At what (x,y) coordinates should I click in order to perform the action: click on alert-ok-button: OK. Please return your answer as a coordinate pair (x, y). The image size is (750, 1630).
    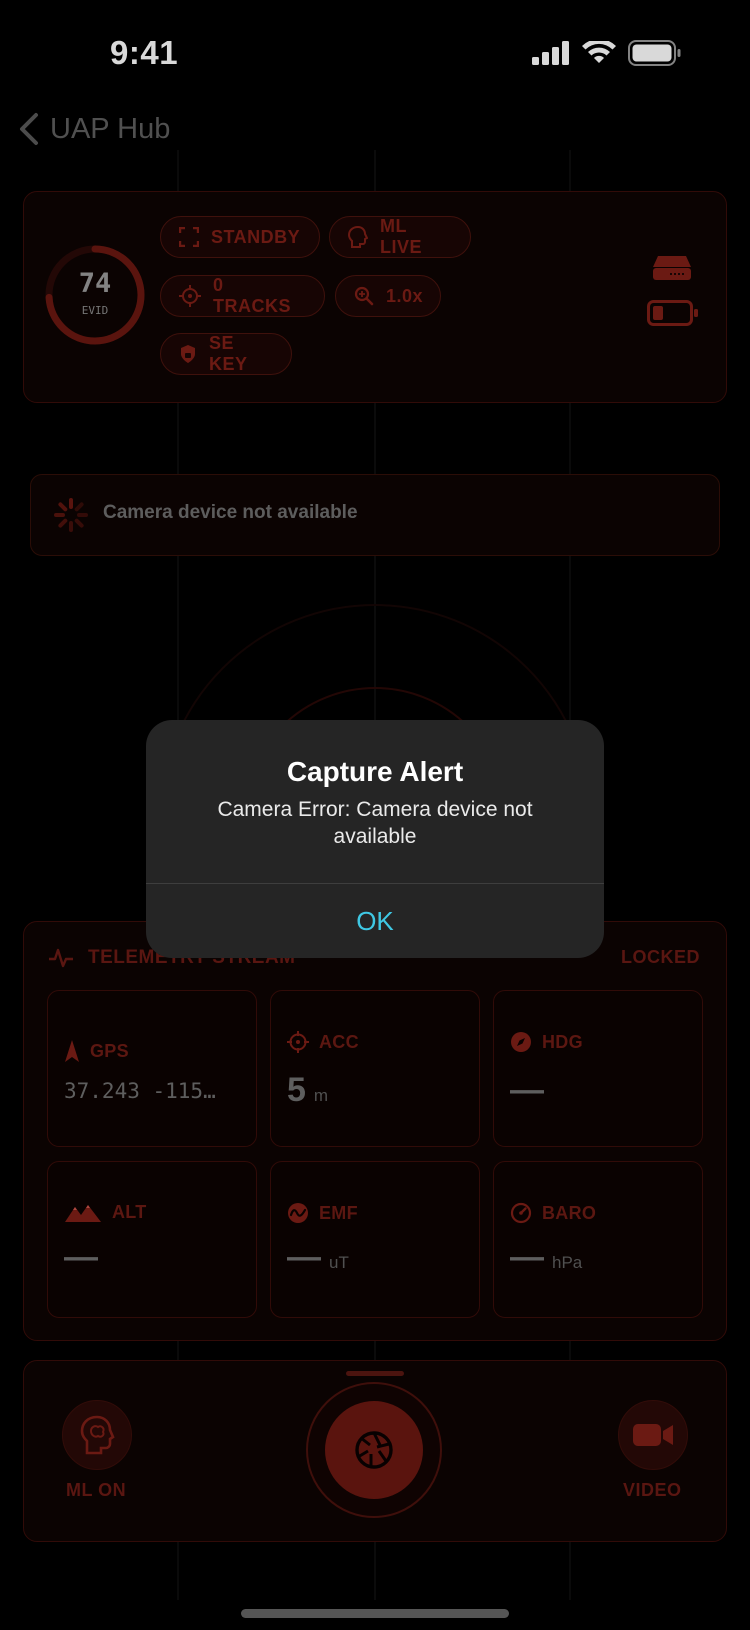
    Looking at the image, I should click on (375, 921).